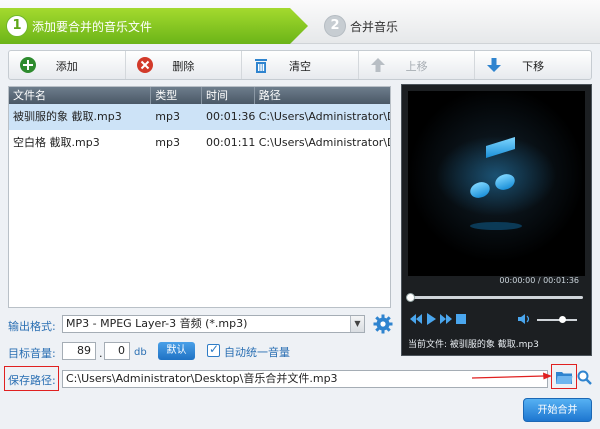 This screenshot has width=600, height=429. I want to click on start-merge-button: 开始合并, so click(557, 410).